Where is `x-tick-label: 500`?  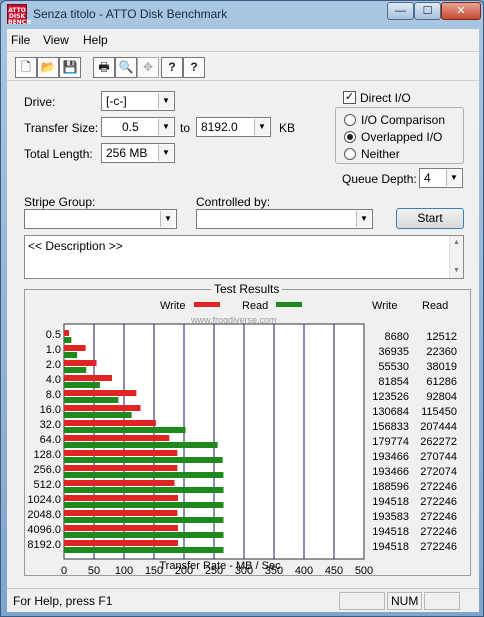
x-tick-label: 500 is located at coordinates (364, 570).